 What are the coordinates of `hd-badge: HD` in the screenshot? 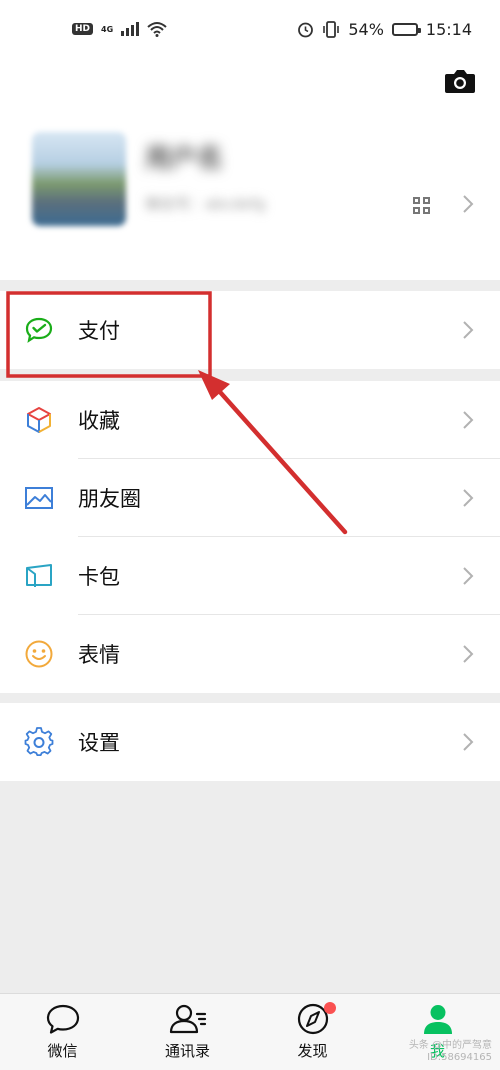 It's located at (83, 29).